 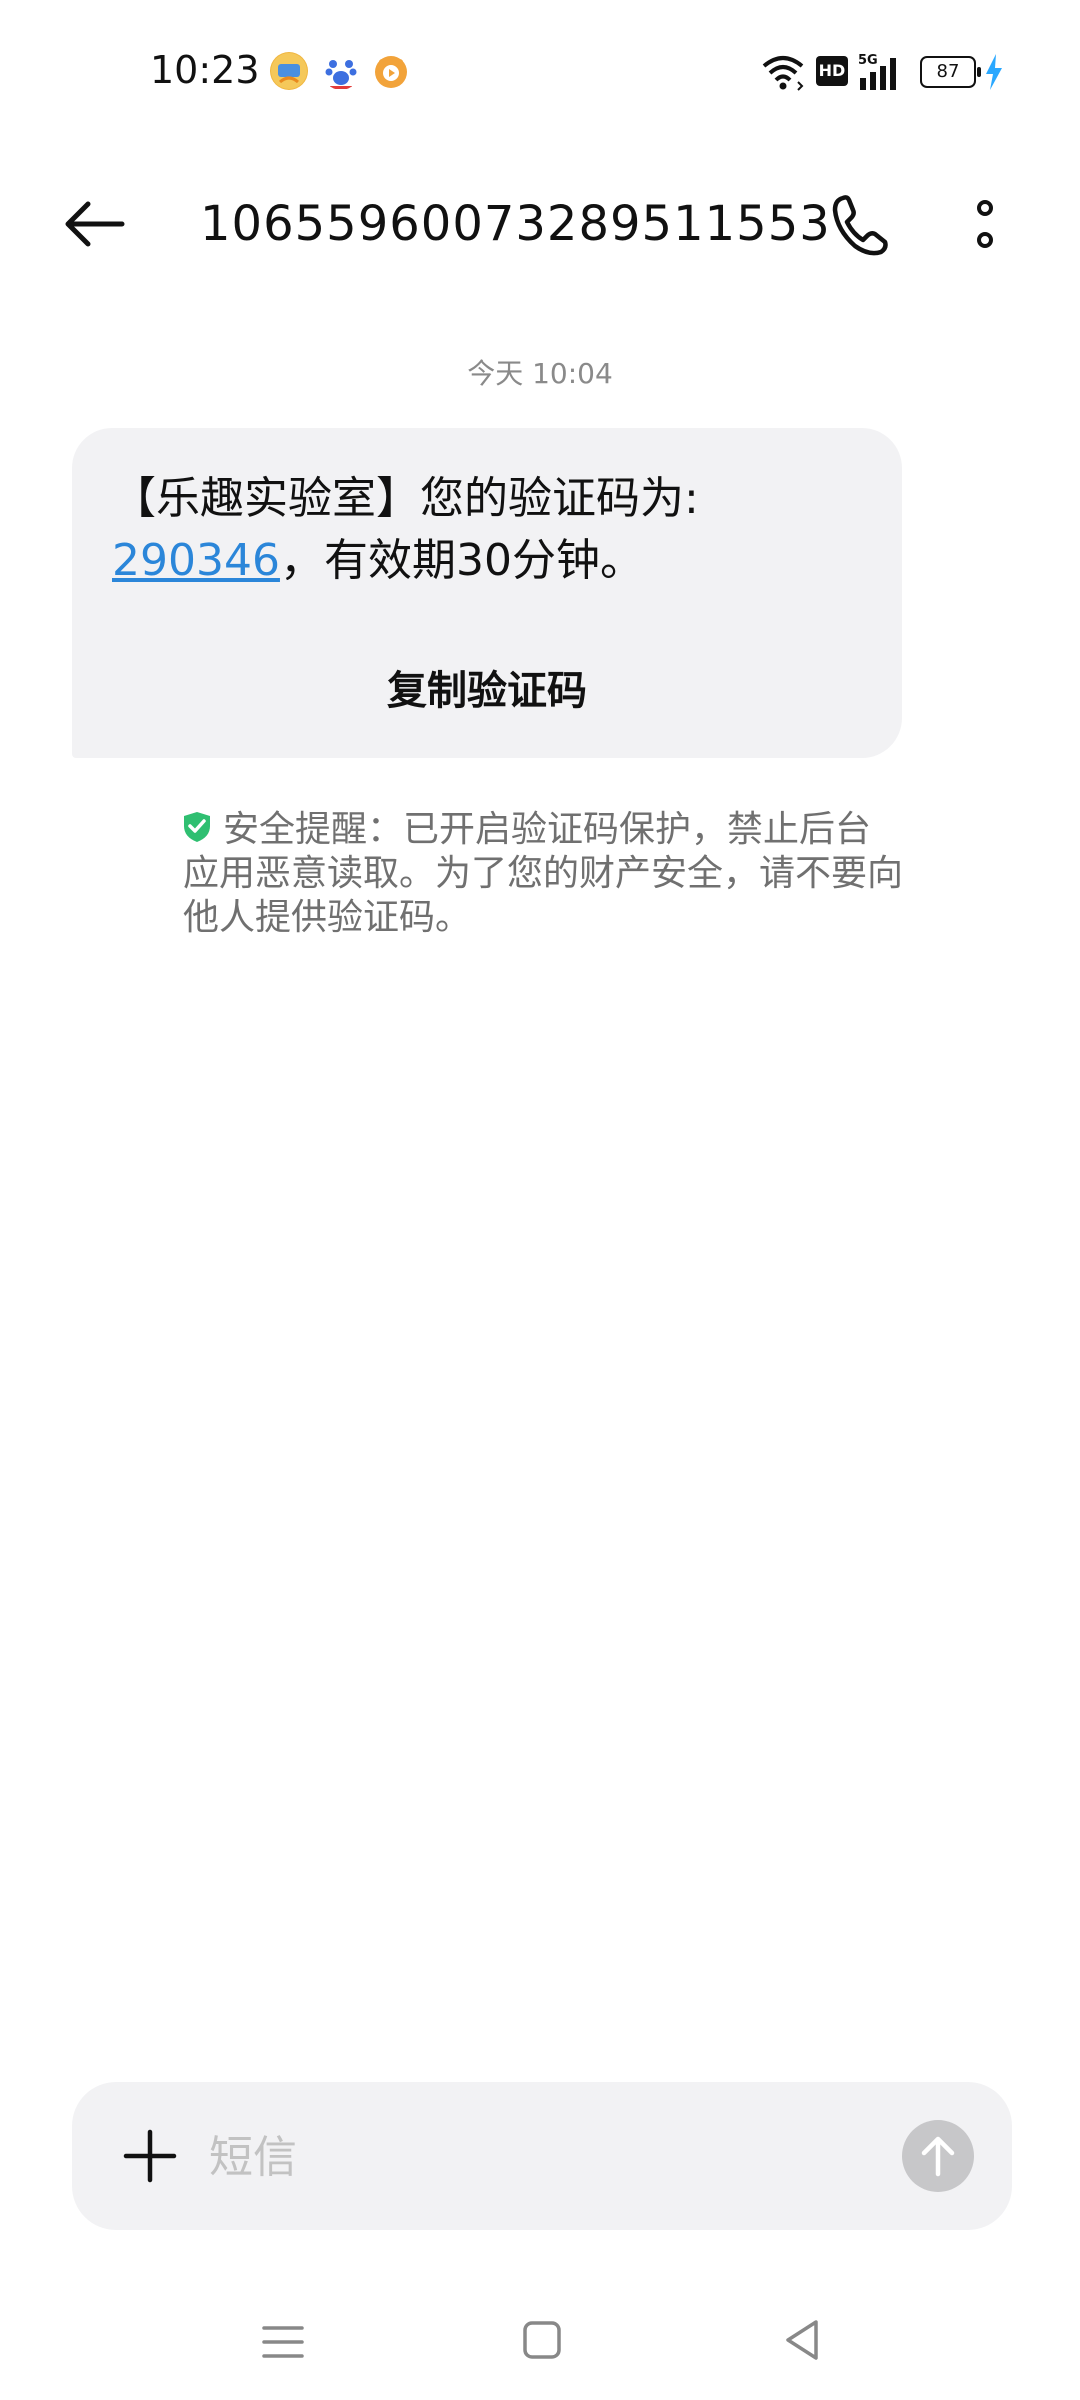 What do you see at coordinates (540, 70) in the screenshot?
I see `status-bar: 10:23 HD 5G 87` at bounding box center [540, 70].